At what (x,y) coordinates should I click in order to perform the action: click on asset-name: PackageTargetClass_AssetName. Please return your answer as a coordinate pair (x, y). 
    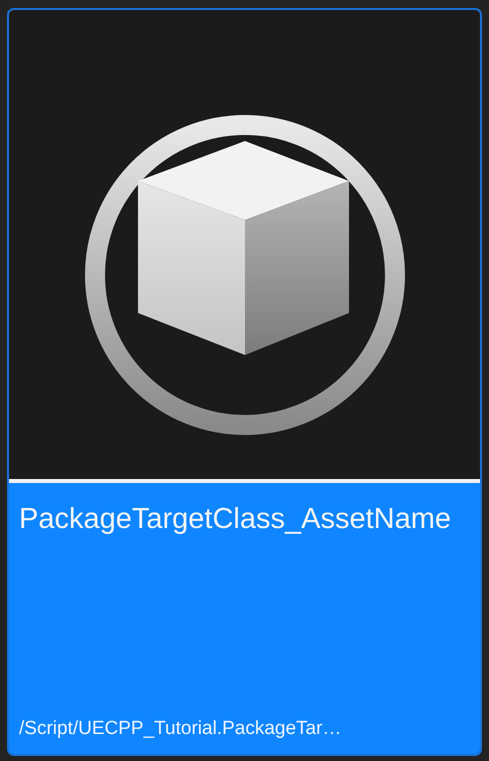
    Looking at the image, I should click on (235, 519).